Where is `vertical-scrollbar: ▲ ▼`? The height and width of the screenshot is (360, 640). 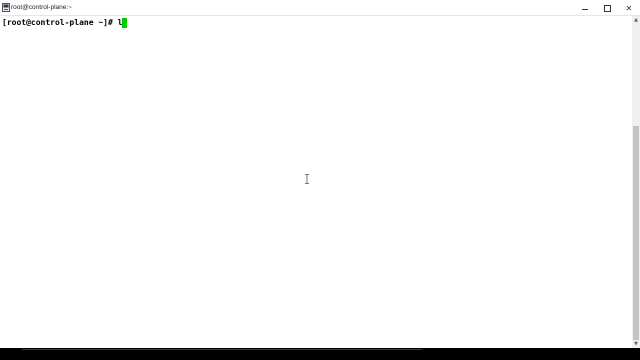
vertical-scrollbar: ▲ ▼ is located at coordinates (636, 182).